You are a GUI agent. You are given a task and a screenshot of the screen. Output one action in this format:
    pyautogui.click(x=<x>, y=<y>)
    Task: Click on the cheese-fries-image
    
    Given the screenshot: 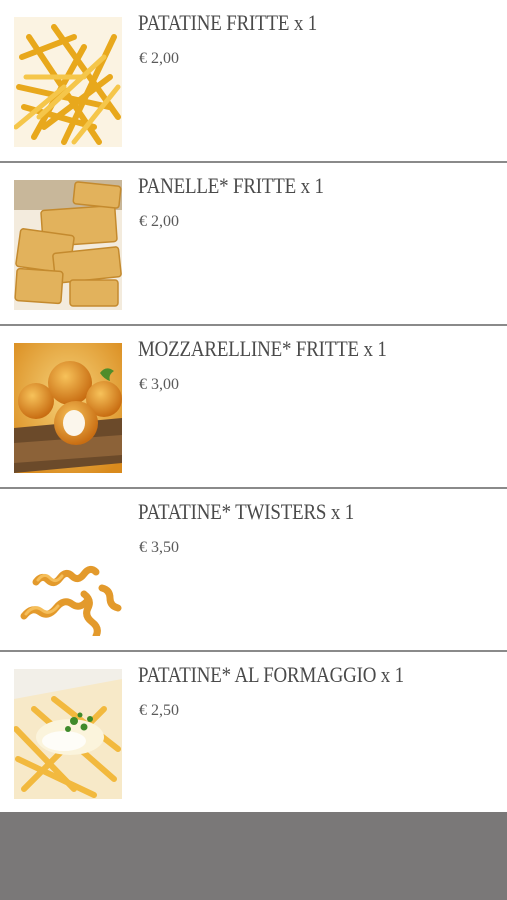 What is the action you would take?
    pyautogui.click(x=68, y=734)
    